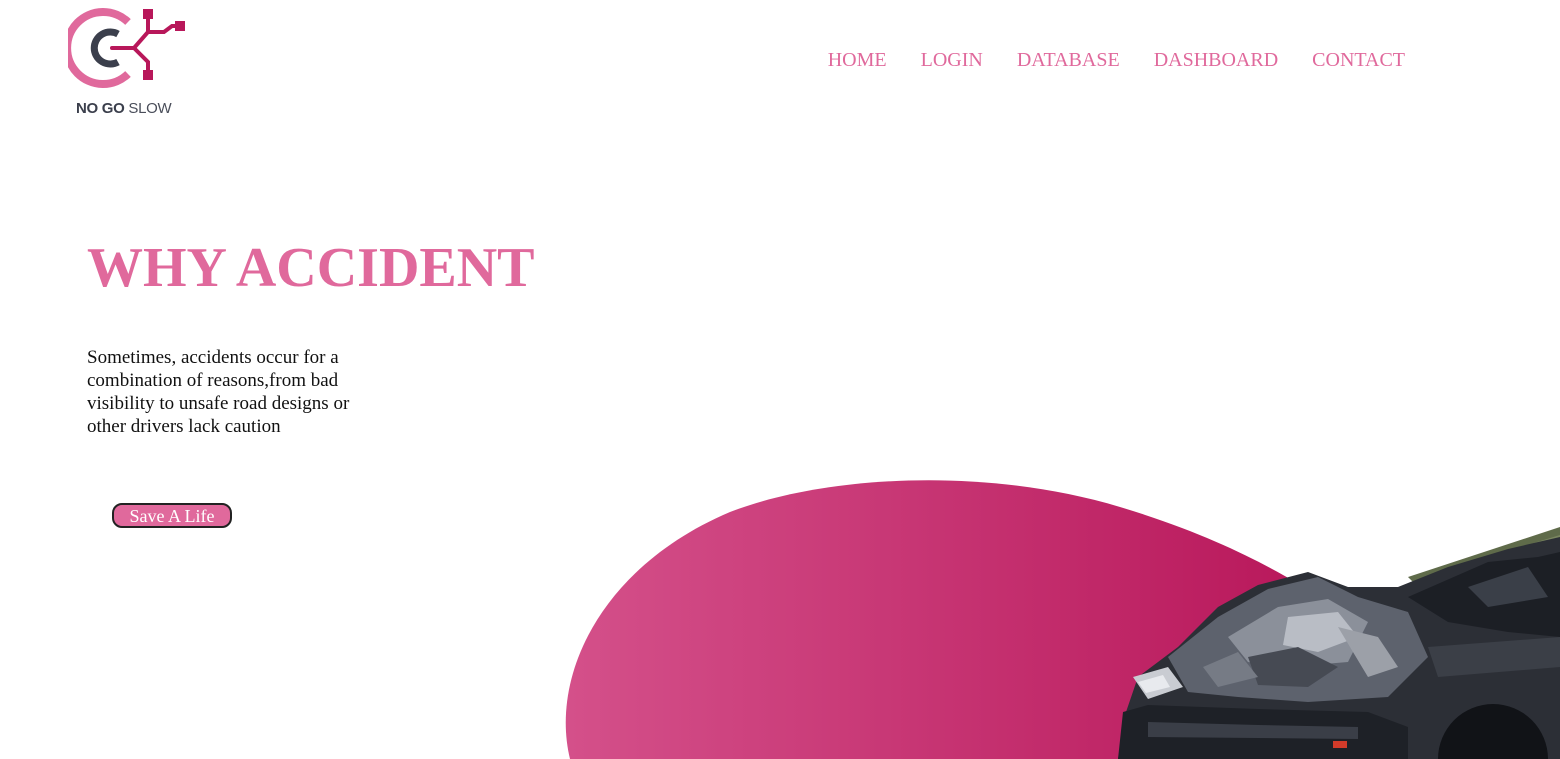 The height and width of the screenshot is (759, 1560). What do you see at coordinates (952, 60) in the screenshot?
I see `nav-login: LOGIN` at bounding box center [952, 60].